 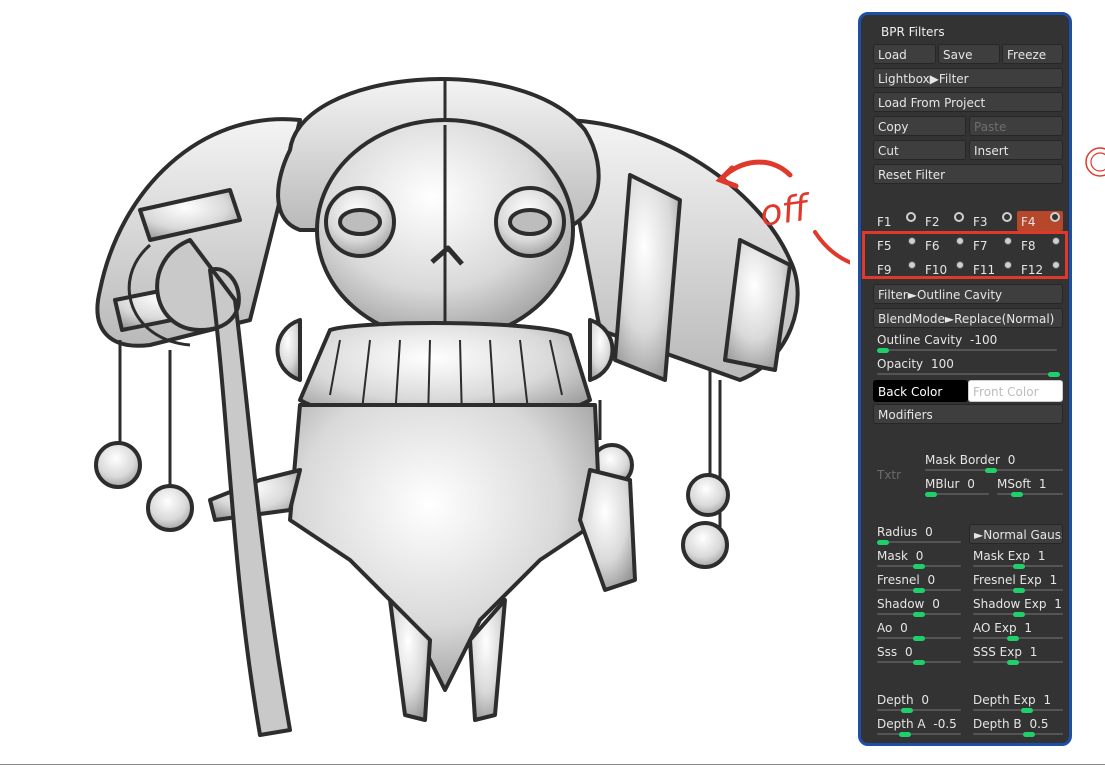 I want to click on radius-knob, so click(x=883, y=542).